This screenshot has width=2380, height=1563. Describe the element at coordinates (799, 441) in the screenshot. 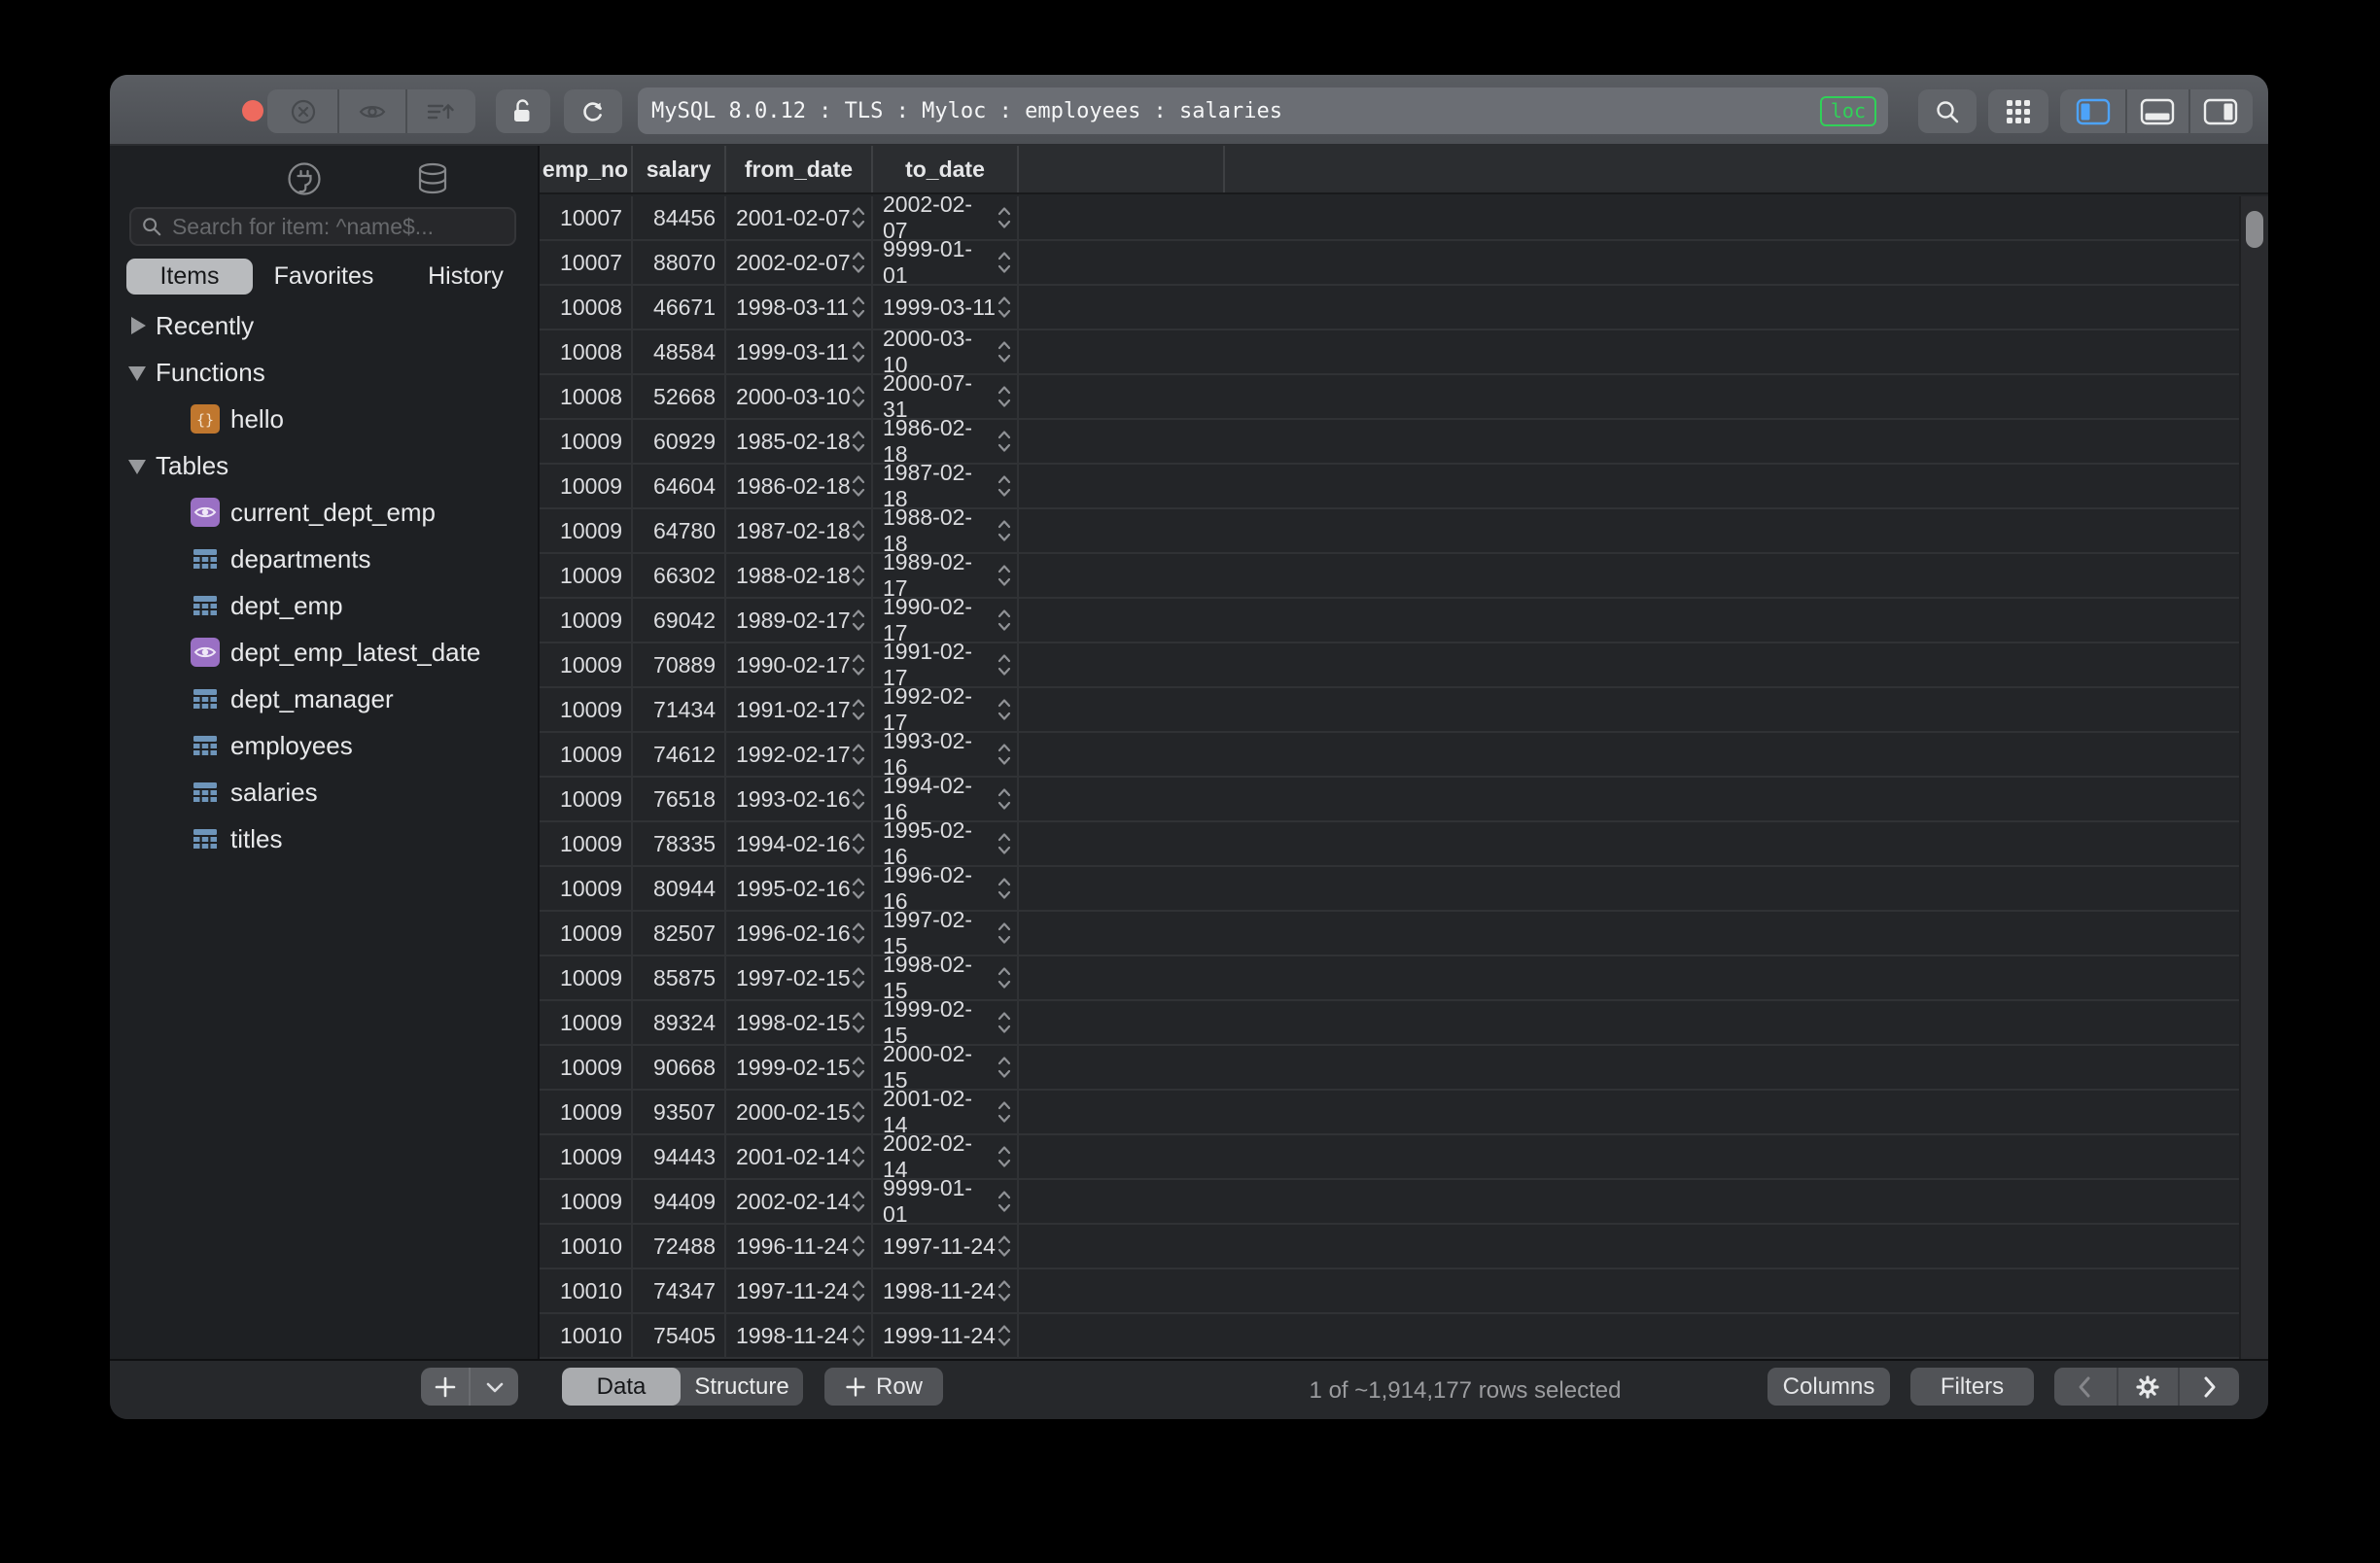

I see `cell-from-date: 1985-02-18` at that location.